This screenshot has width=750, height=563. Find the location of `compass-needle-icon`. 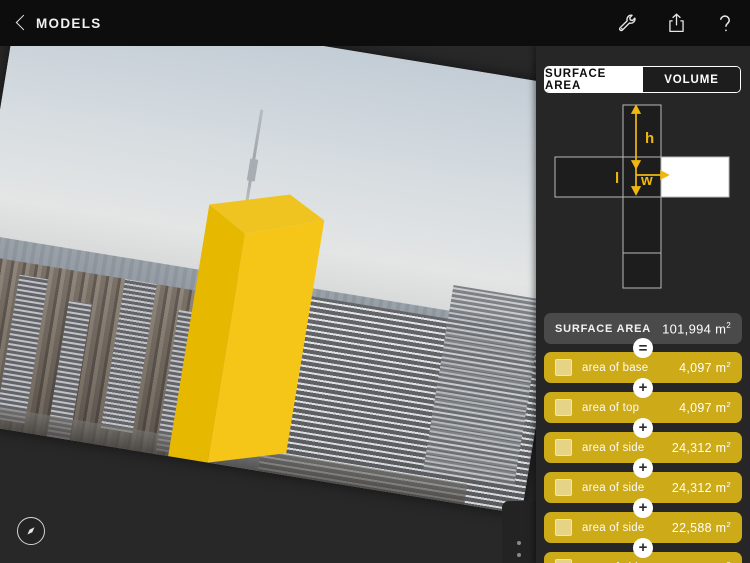

compass-needle-icon is located at coordinates (31, 531).